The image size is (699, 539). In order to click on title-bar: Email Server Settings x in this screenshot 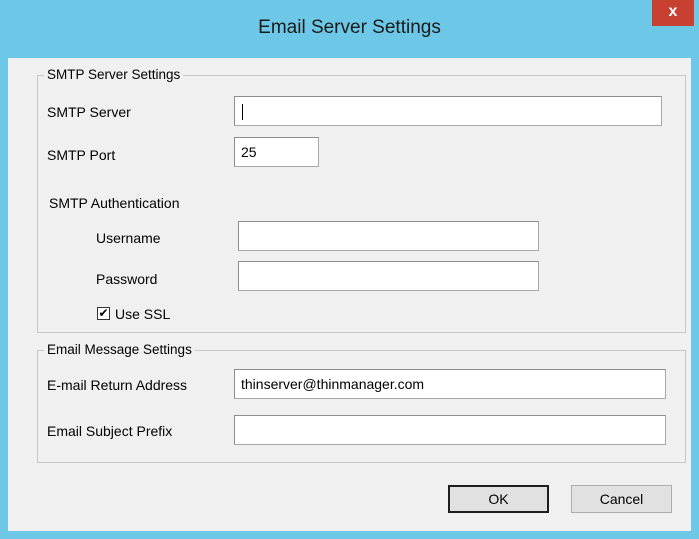, I will do `click(349, 29)`.